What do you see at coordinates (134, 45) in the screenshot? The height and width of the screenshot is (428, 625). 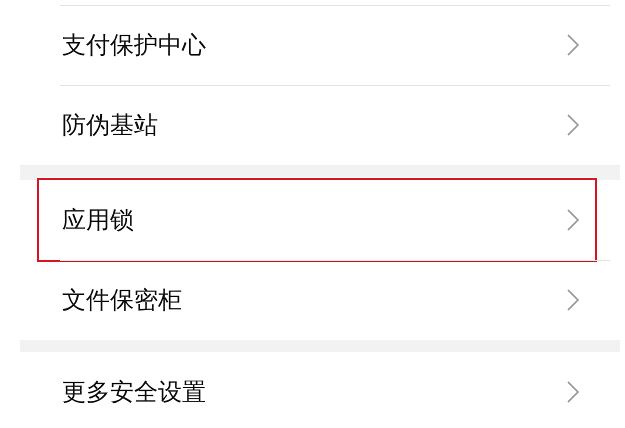 I see `row-label: 支付保护中心` at bounding box center [134, 45].